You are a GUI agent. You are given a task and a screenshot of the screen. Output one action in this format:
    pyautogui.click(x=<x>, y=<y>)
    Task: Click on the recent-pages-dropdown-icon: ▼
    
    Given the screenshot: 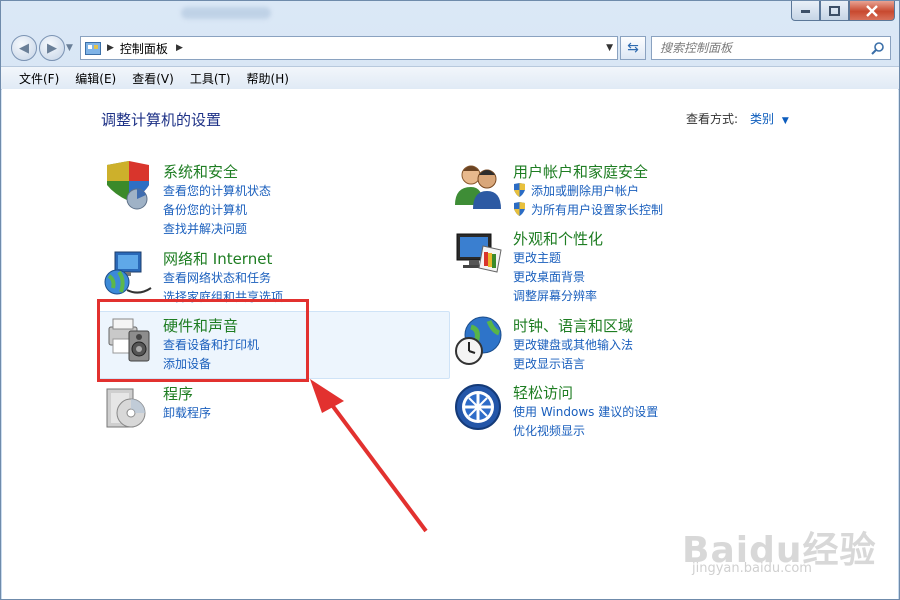 What is the action you would take?
    pyautogui.click(x=69, y=48)
    